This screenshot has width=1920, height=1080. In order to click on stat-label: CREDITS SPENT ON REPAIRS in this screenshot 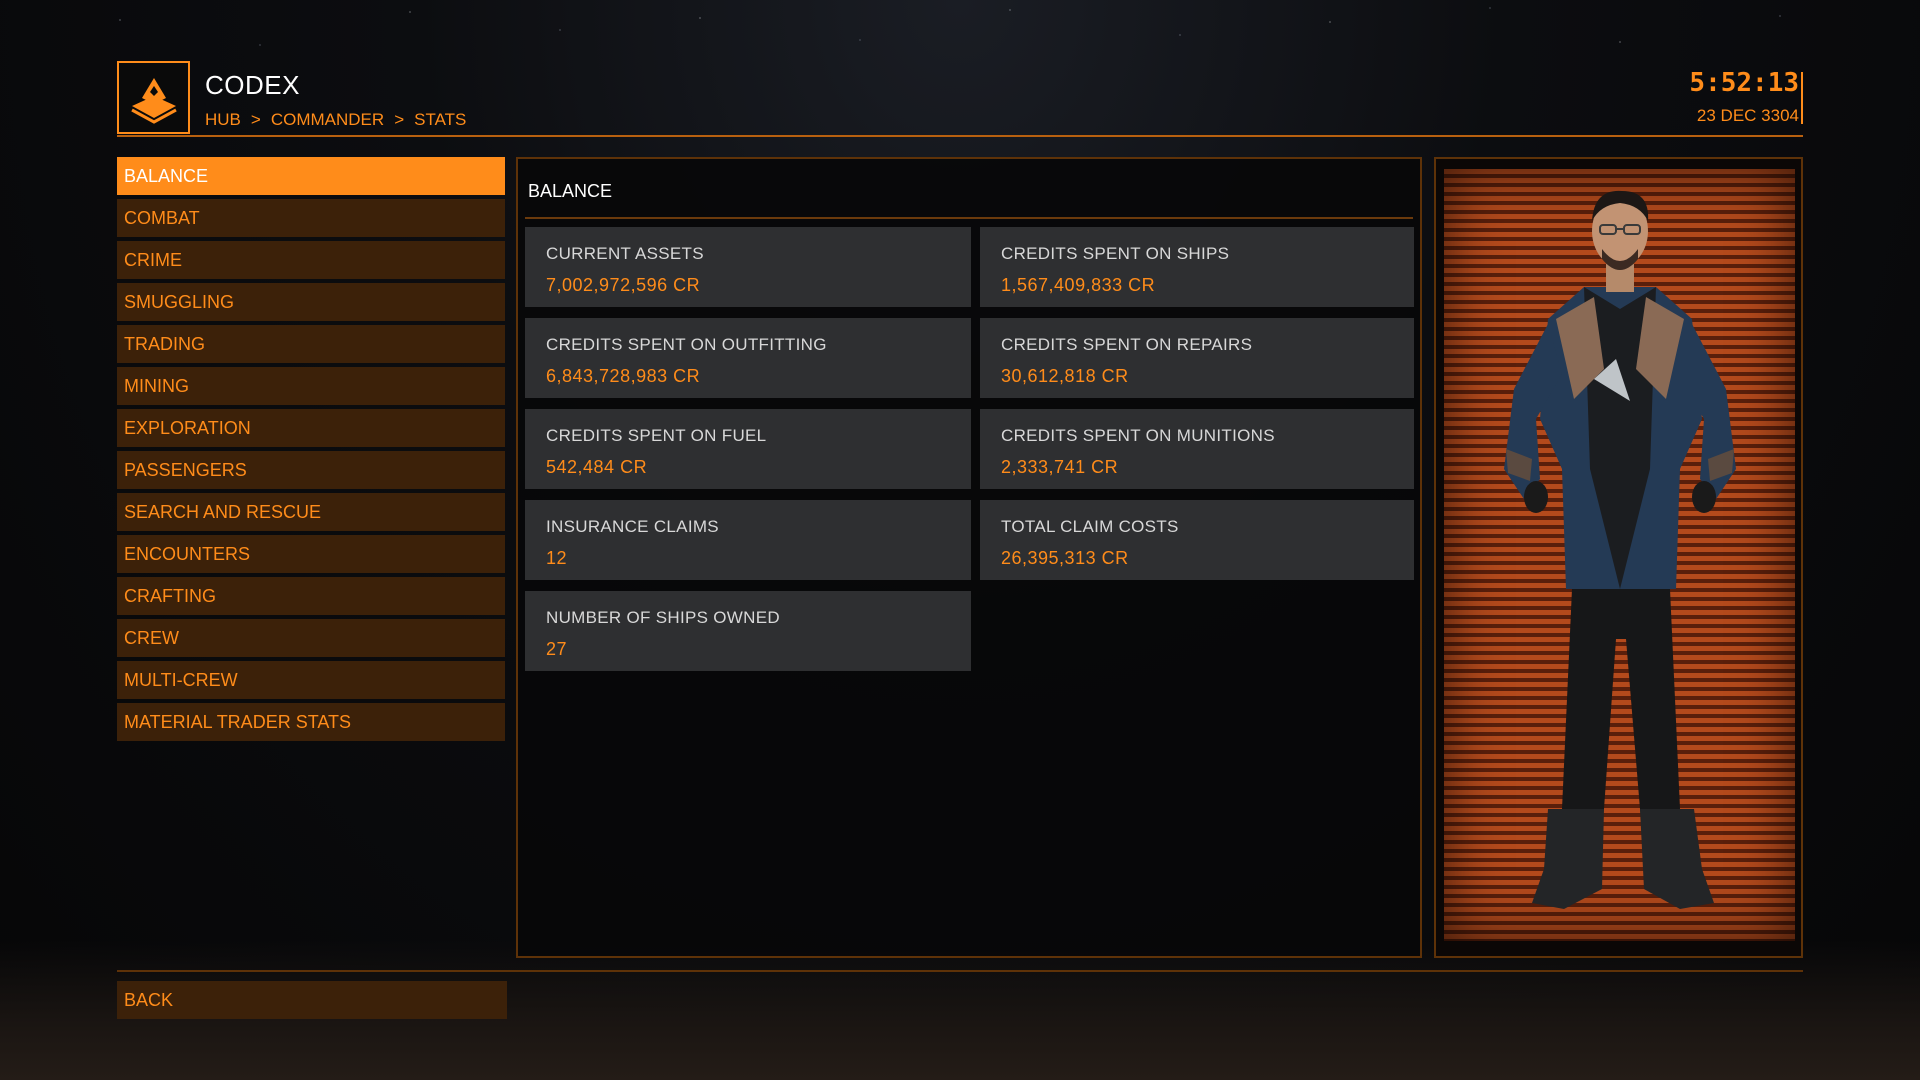, I will do `click(1127, 344)`.